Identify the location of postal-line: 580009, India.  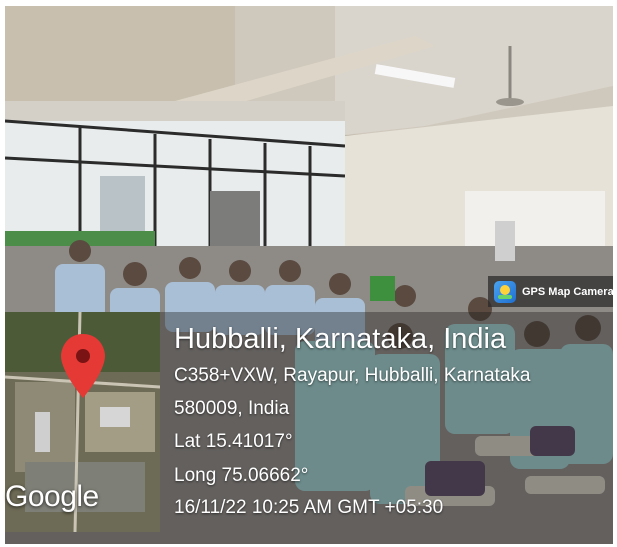
(232, 408).